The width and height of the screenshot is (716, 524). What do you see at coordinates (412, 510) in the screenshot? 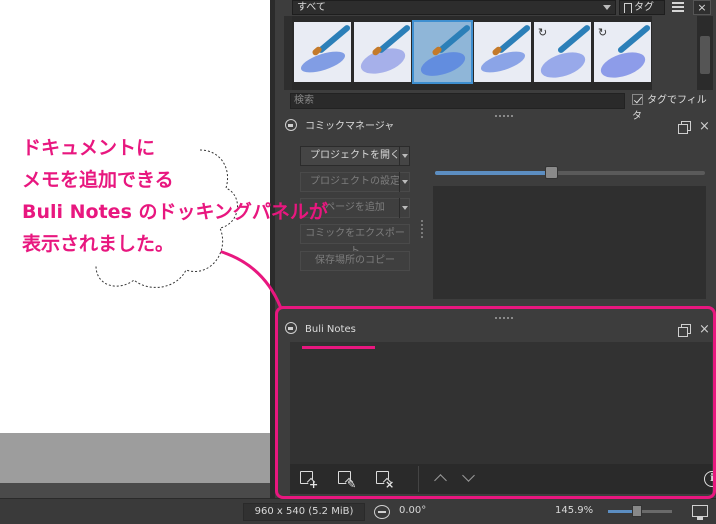
I see `rotation-readout: 0.00°` at bounding box center [412, 510].